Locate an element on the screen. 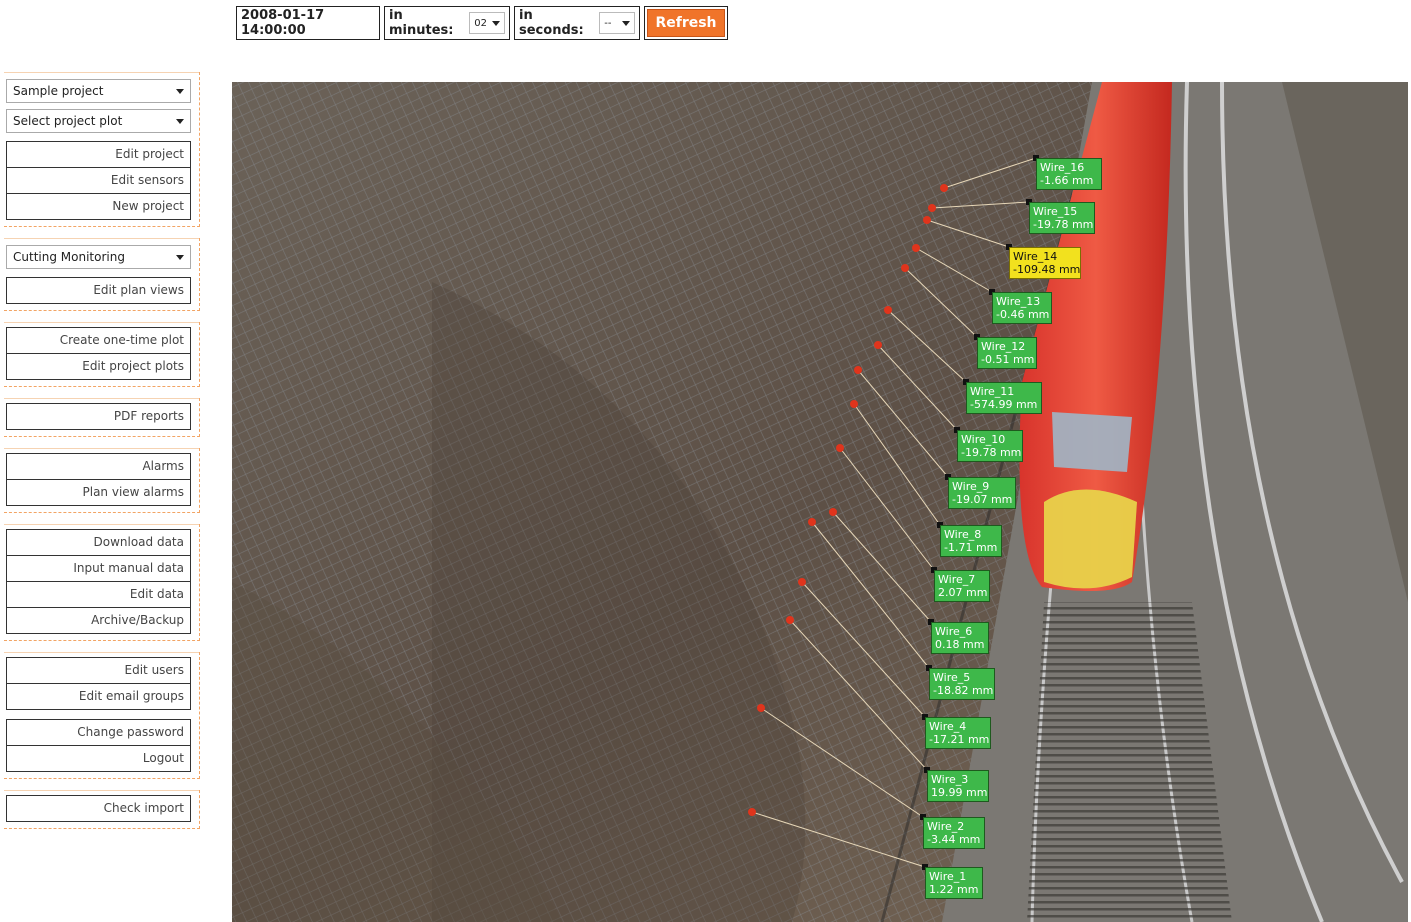  view-select-value: Cutting Monitoring is located at coordinates (69, 257).